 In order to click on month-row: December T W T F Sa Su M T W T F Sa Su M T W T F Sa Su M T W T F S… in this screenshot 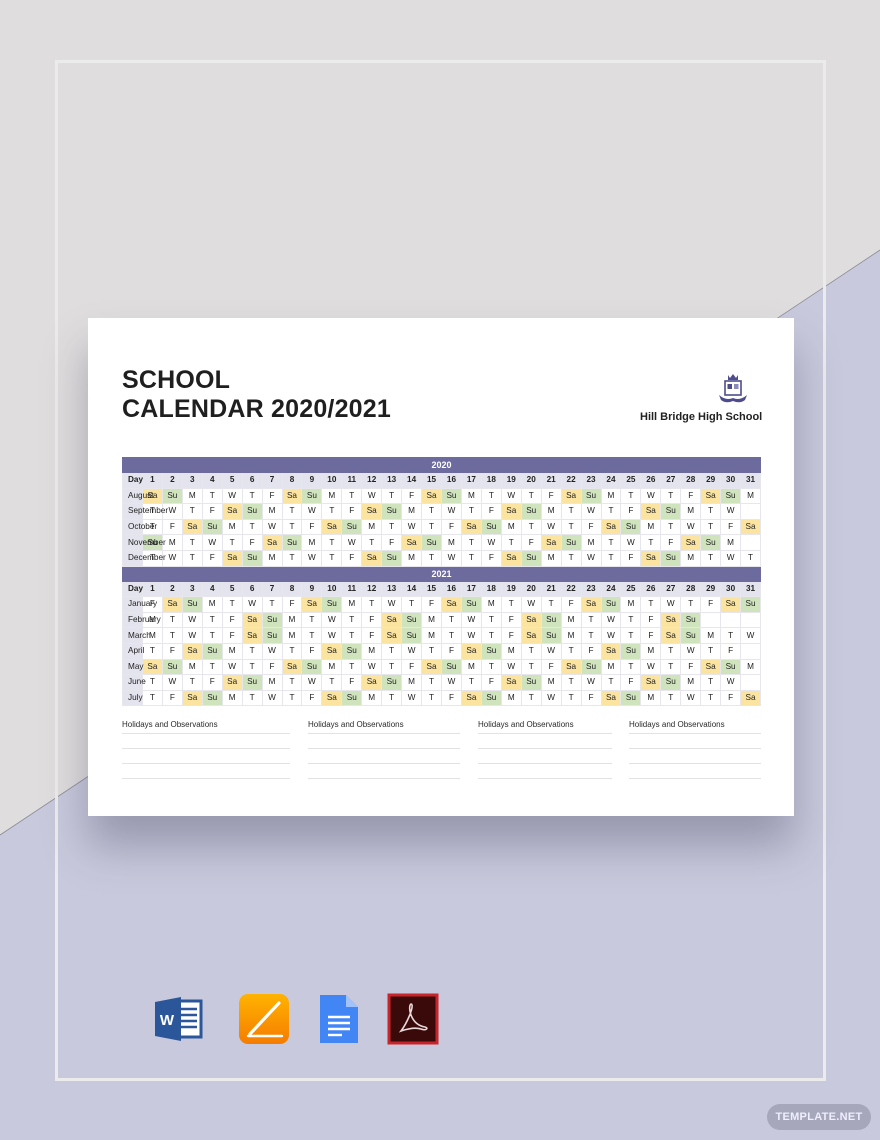, I will do `click(441, 558)`.